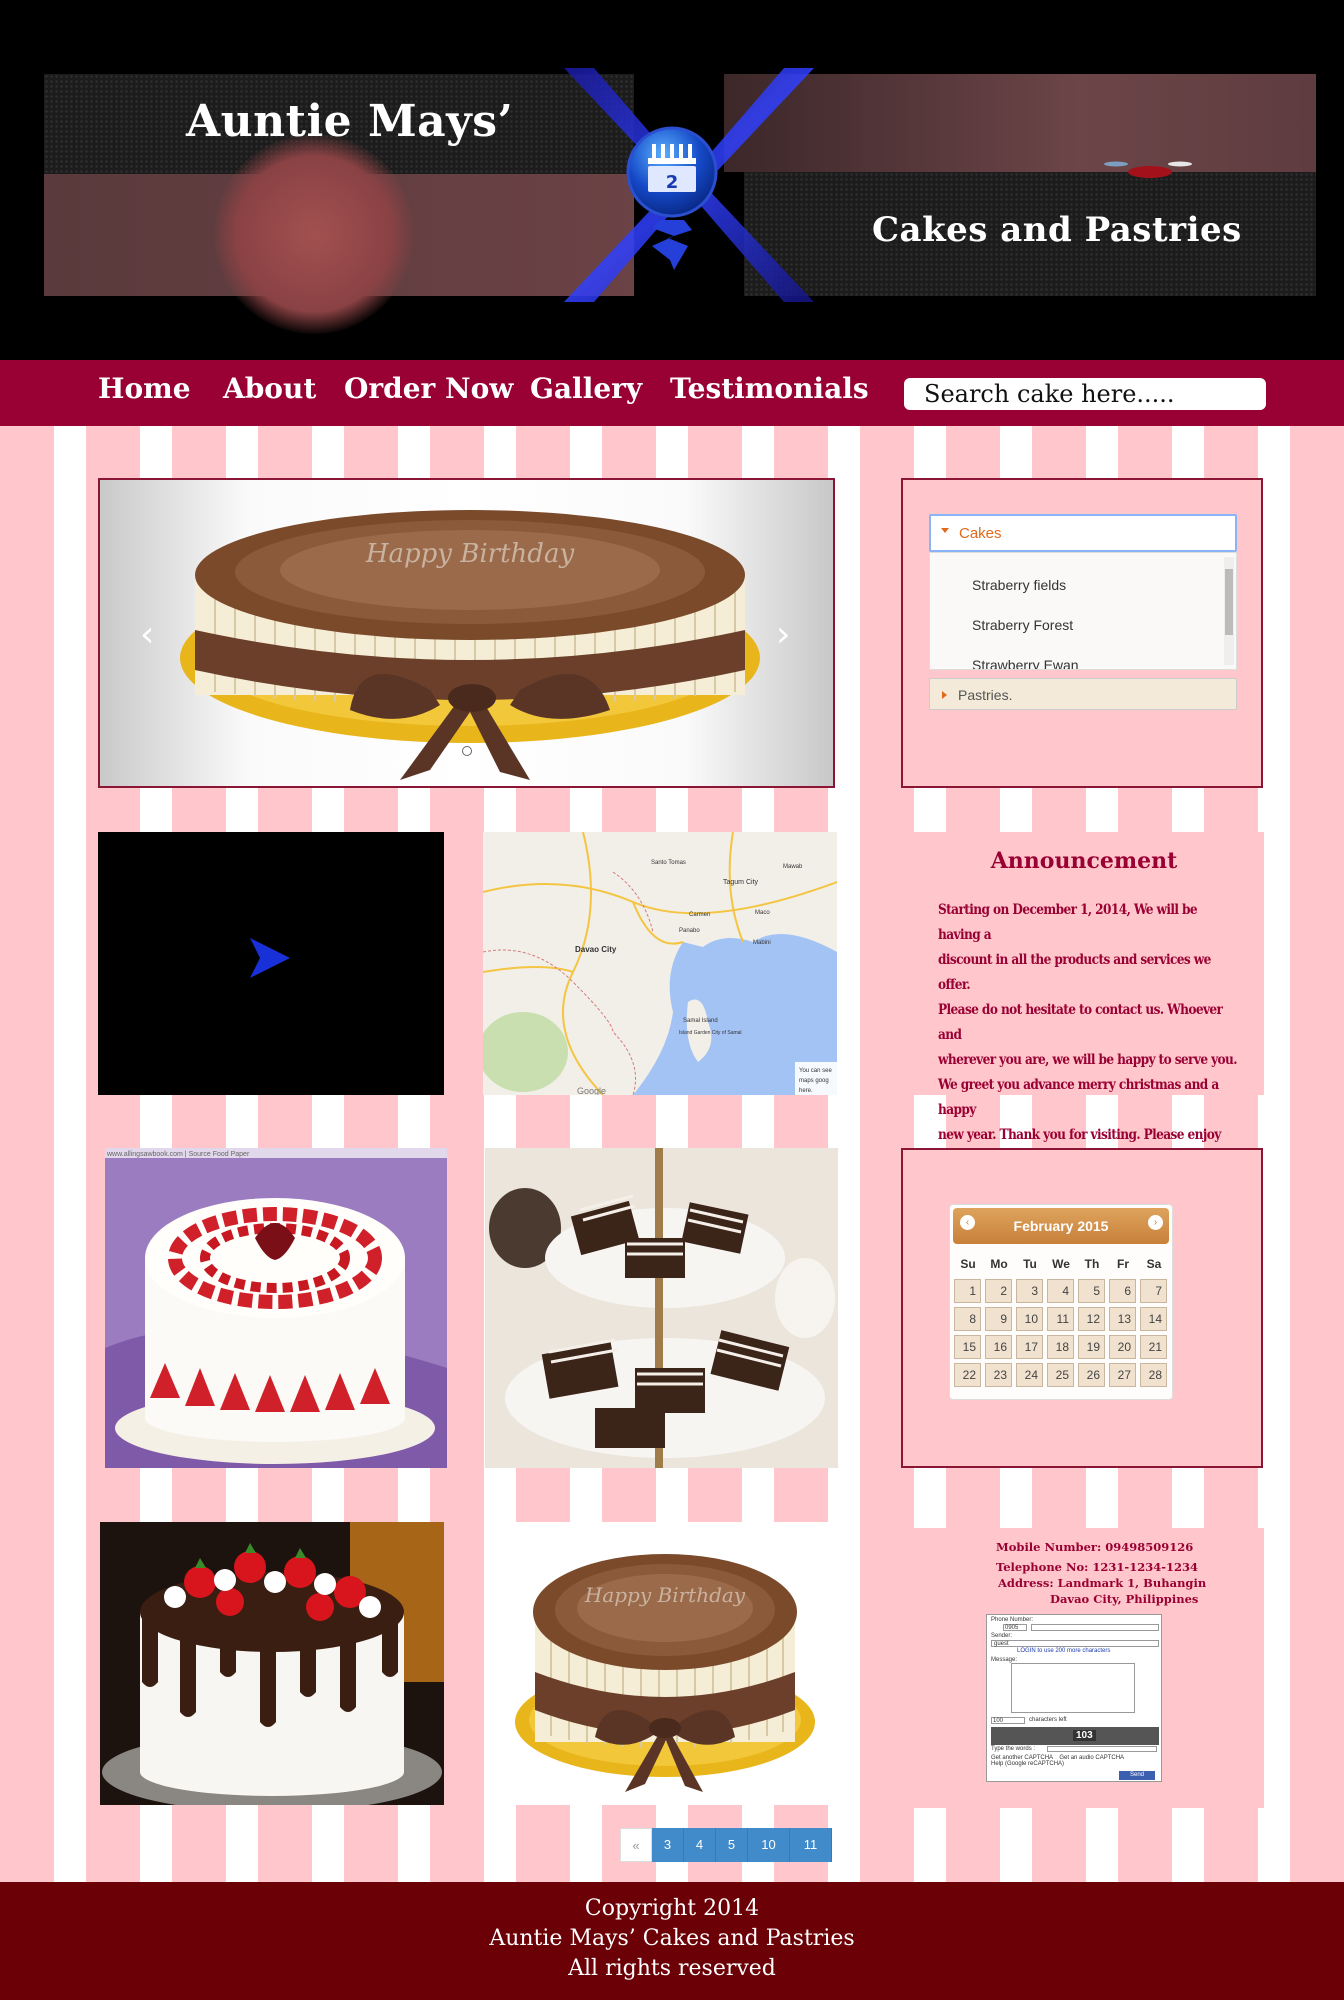  Describe the element at coordinates (1084, 1735) in the screenshot. I see `captcha-code: 103` at that location.